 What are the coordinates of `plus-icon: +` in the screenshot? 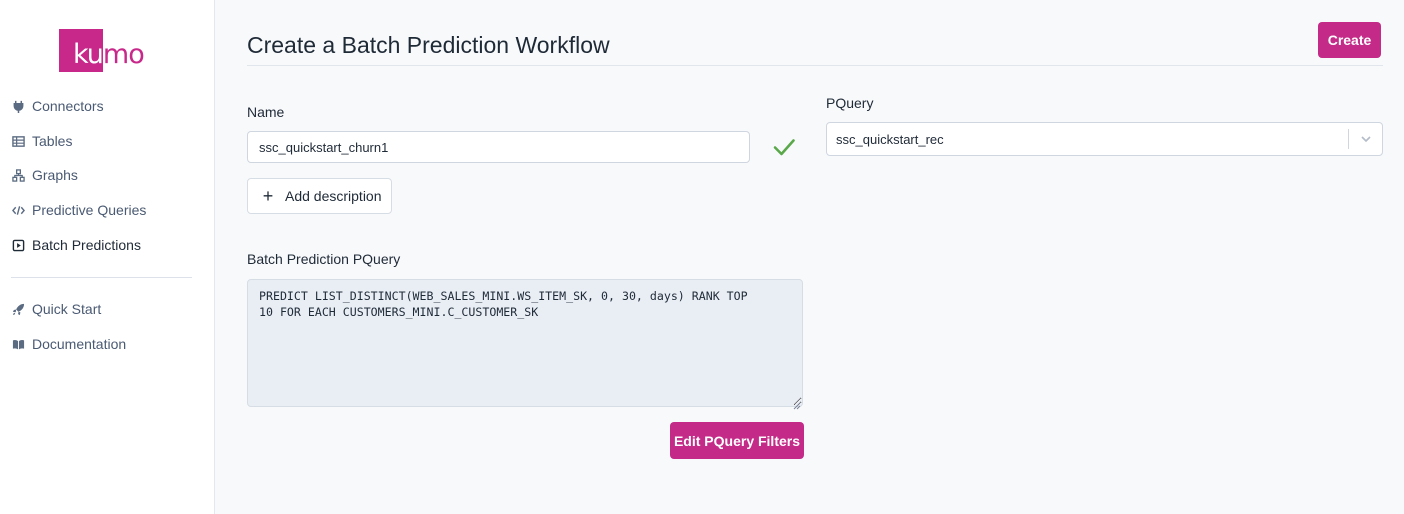 It's located at (268, 196).